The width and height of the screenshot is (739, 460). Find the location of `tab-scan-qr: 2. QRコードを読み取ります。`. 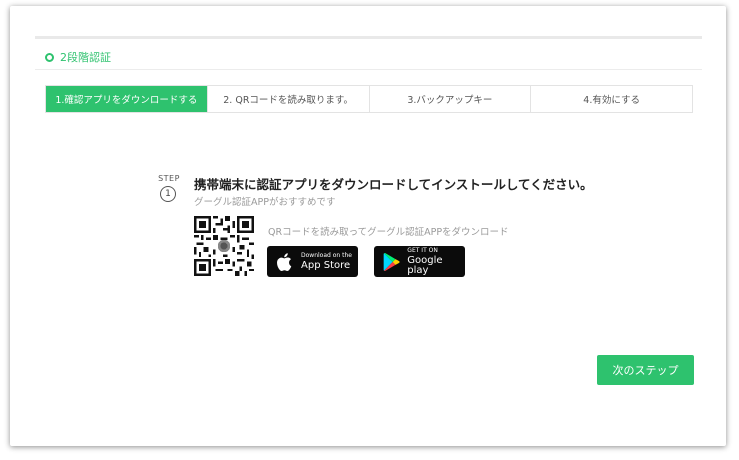

tab-scan-qr: 2. QRコードを読み取ります。 is located at coordinates (287, 99).